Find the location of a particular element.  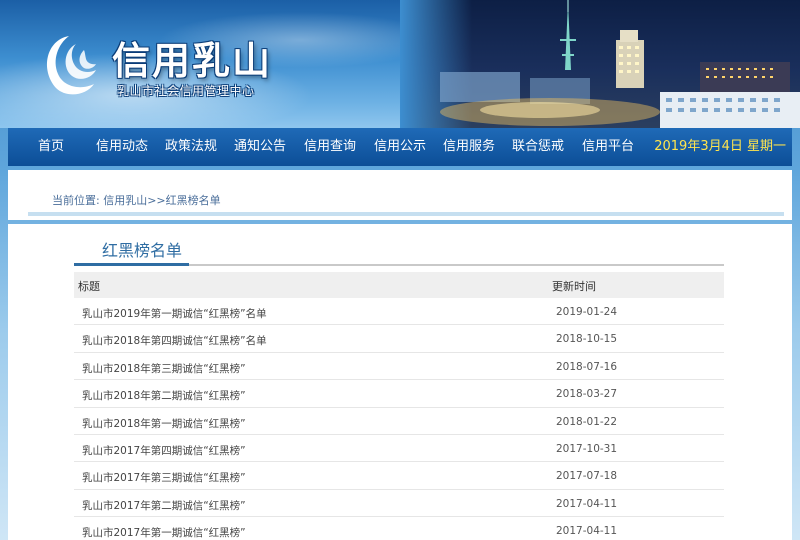

row-title-link: 乳山市2017年第四期诚信“红黑榜” is located at coordinates (164, 450).